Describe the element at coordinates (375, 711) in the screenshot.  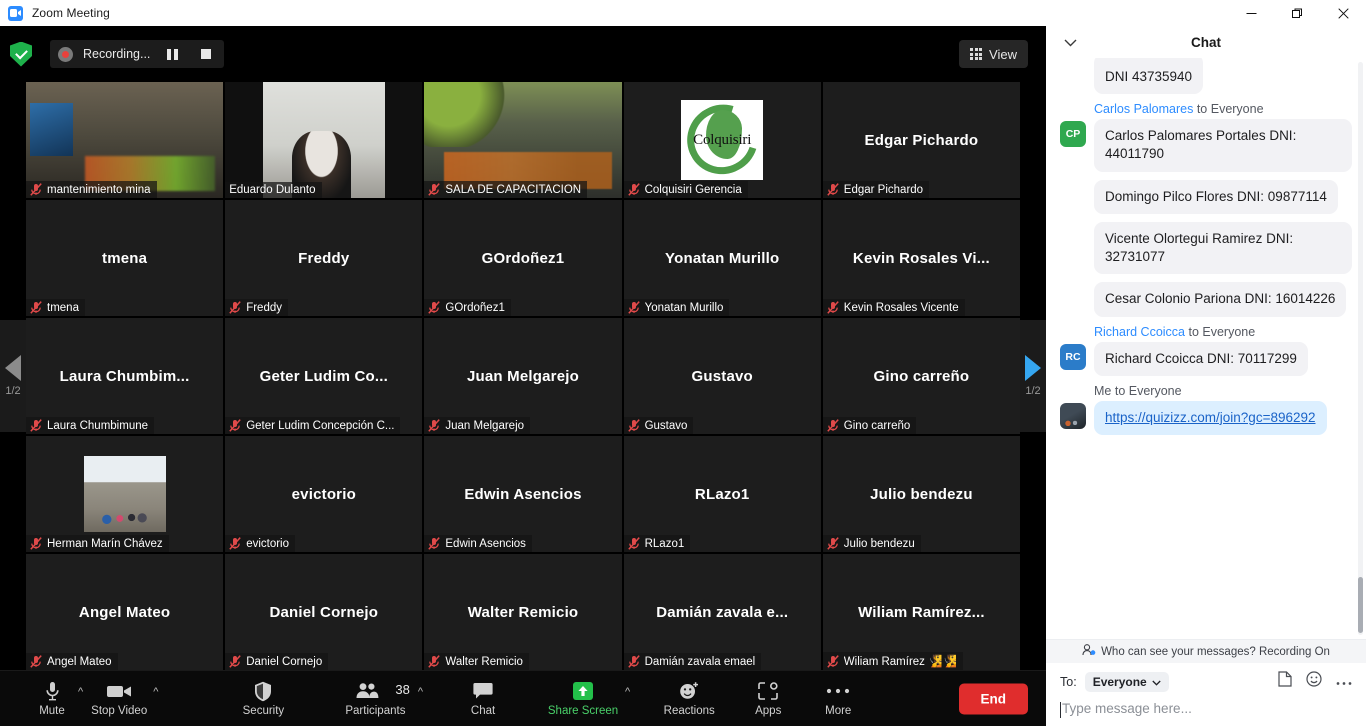
I see `participants-label: Participants` at that location.